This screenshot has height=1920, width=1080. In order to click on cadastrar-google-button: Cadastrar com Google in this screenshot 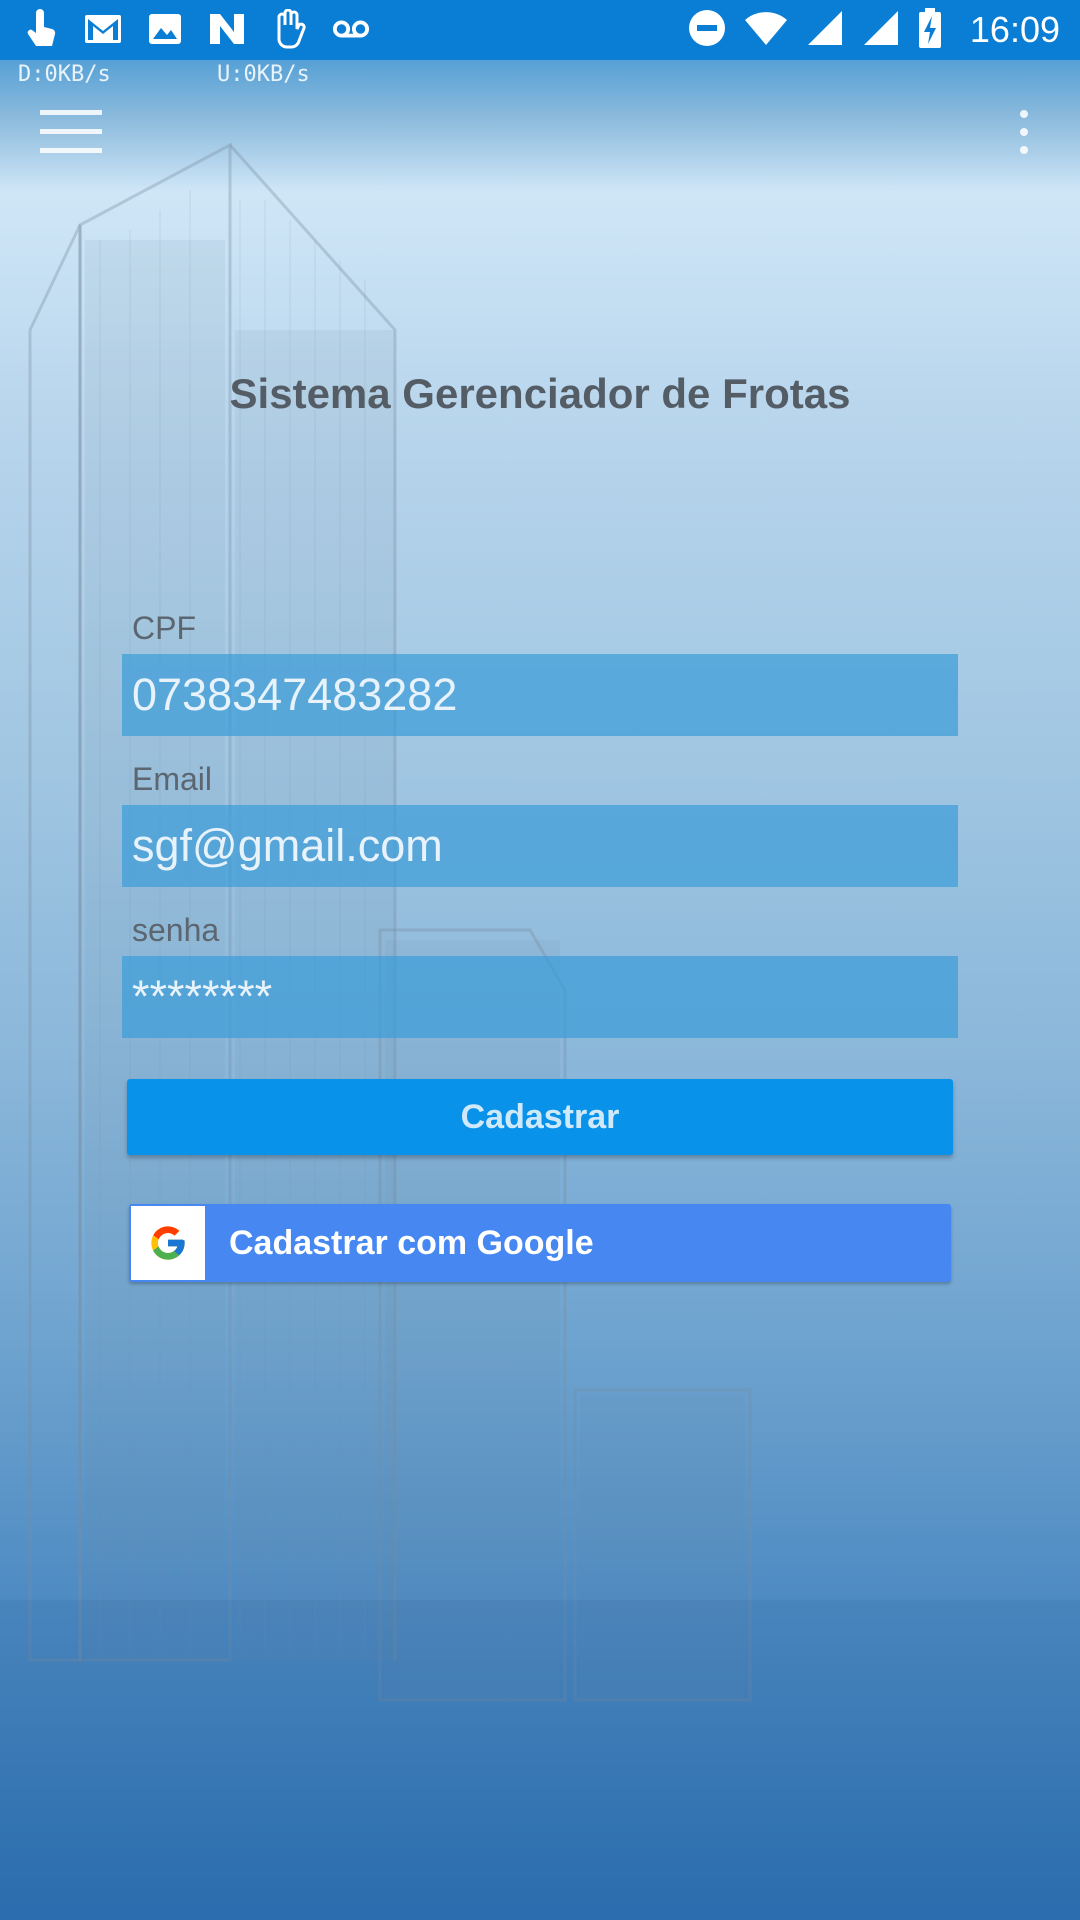, I will do `click(540, 1243)`.